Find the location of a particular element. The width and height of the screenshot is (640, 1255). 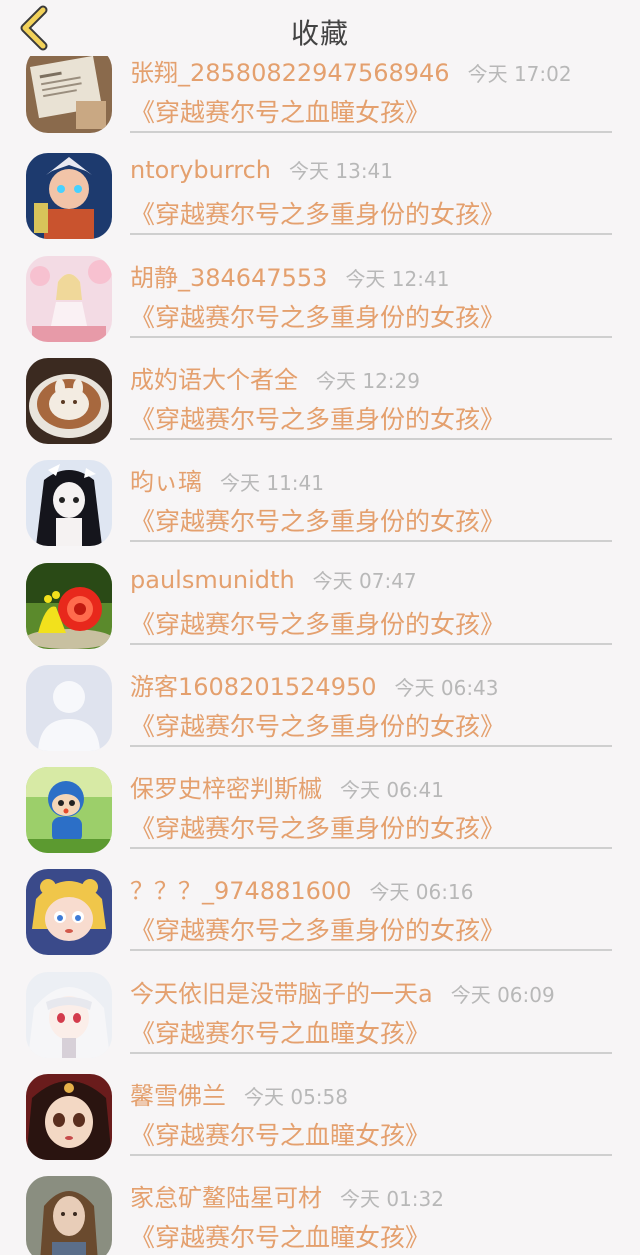

favorite-meta: ntoryburrch 今天 13:41 is located at coordinates (261, 175).